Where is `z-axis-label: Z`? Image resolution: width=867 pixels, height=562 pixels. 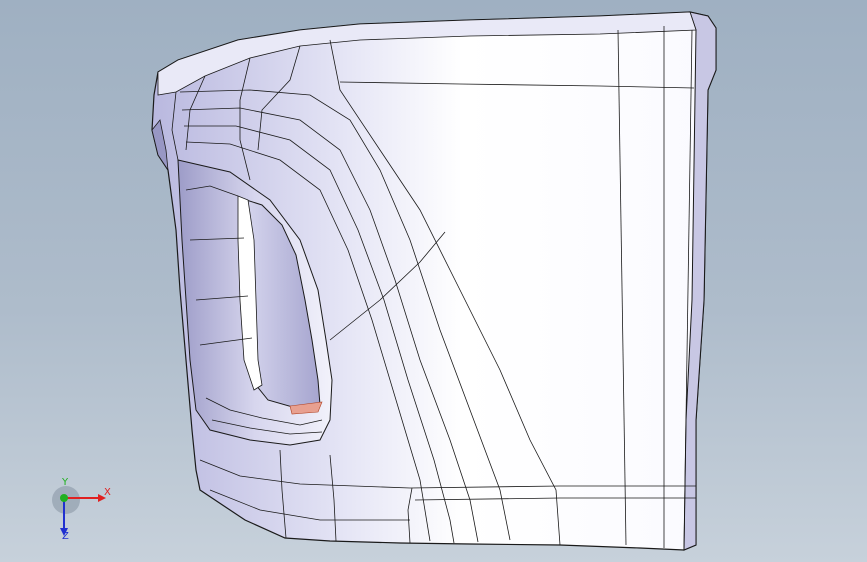
z-axis-label: Z is located at coordinates (65, 536).